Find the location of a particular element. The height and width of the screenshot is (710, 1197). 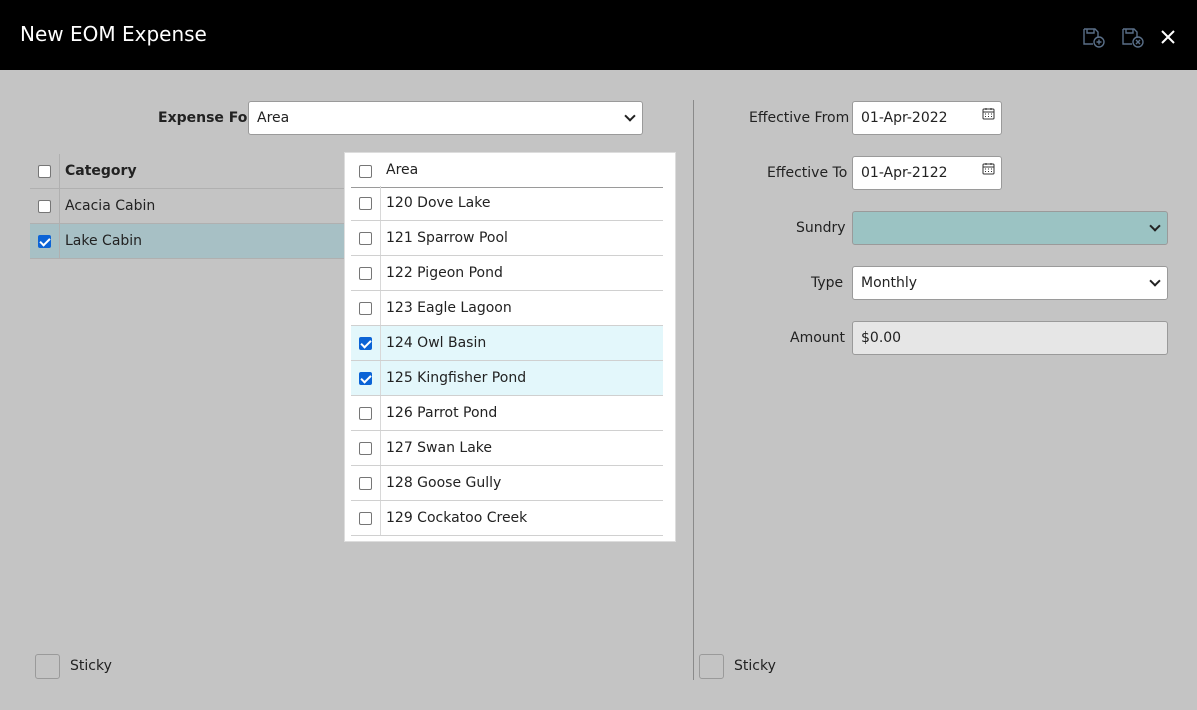

list-item: 129 Cockatoo Creek is located at coordinates (507, 518).